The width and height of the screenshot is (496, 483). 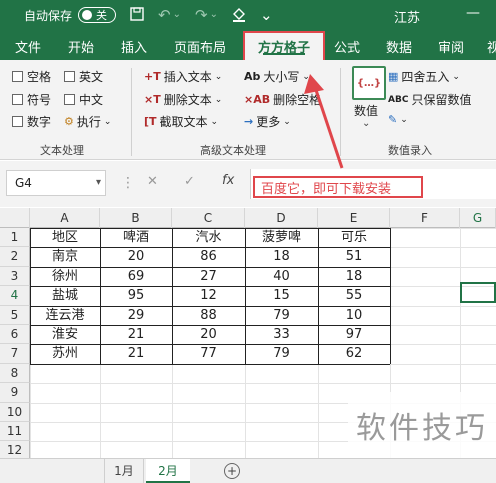 What do you see at coordinates (168, 471) in the screenshot?
I see `sheet-tab-2: 2月` at bounding box center [168, 471].